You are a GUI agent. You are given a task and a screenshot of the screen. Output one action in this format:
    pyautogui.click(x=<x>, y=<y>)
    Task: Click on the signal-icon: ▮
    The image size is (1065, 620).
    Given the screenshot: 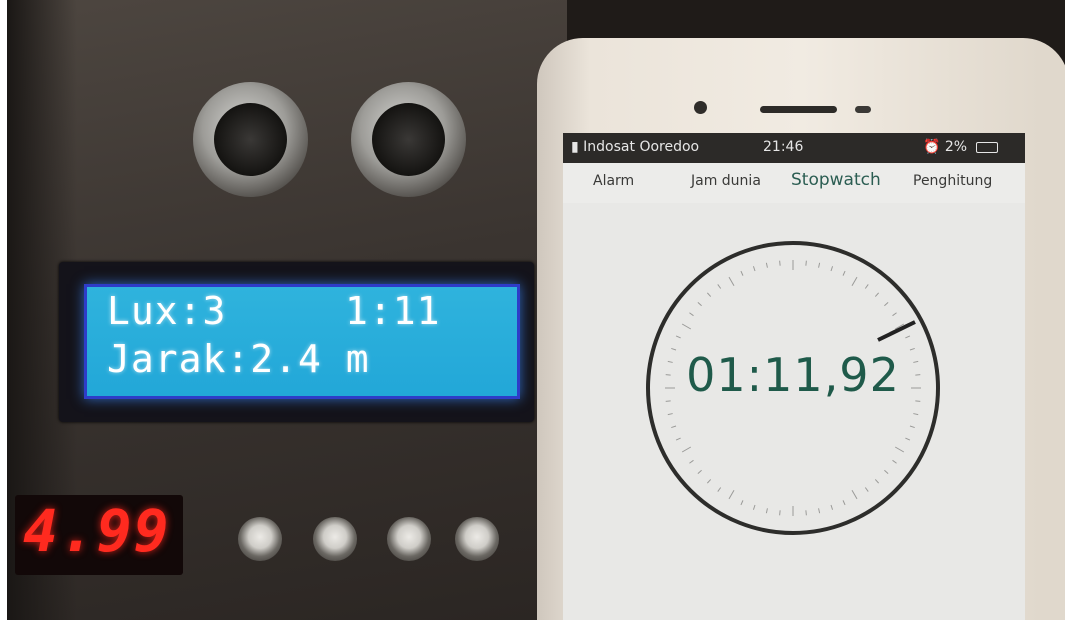 What is the action you would take?
    pyautogui.click(x=575, y=147)
    